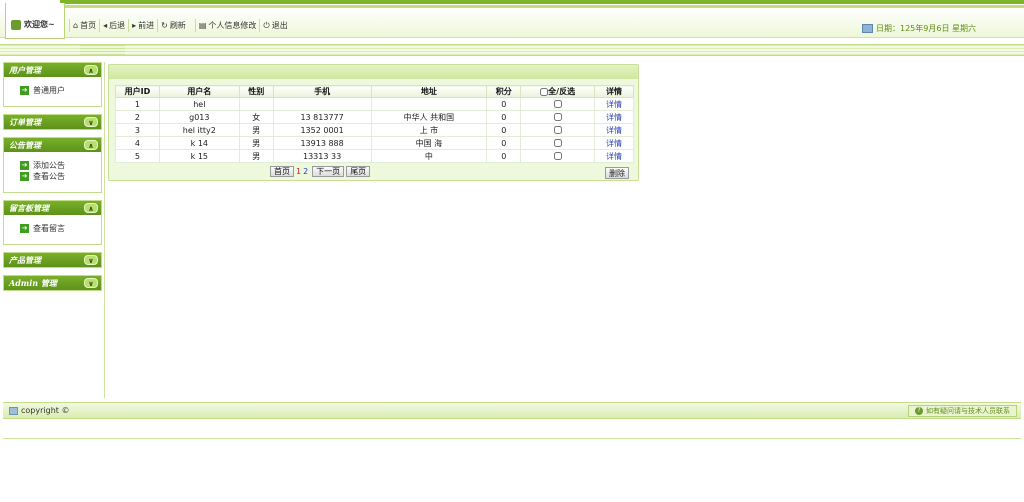 The height and width of the screenshot is (502, 1024). Describe the element at coordinates (25, 259) in the screenshot. I see `sidebar-module-title: 产品管理` at that location.